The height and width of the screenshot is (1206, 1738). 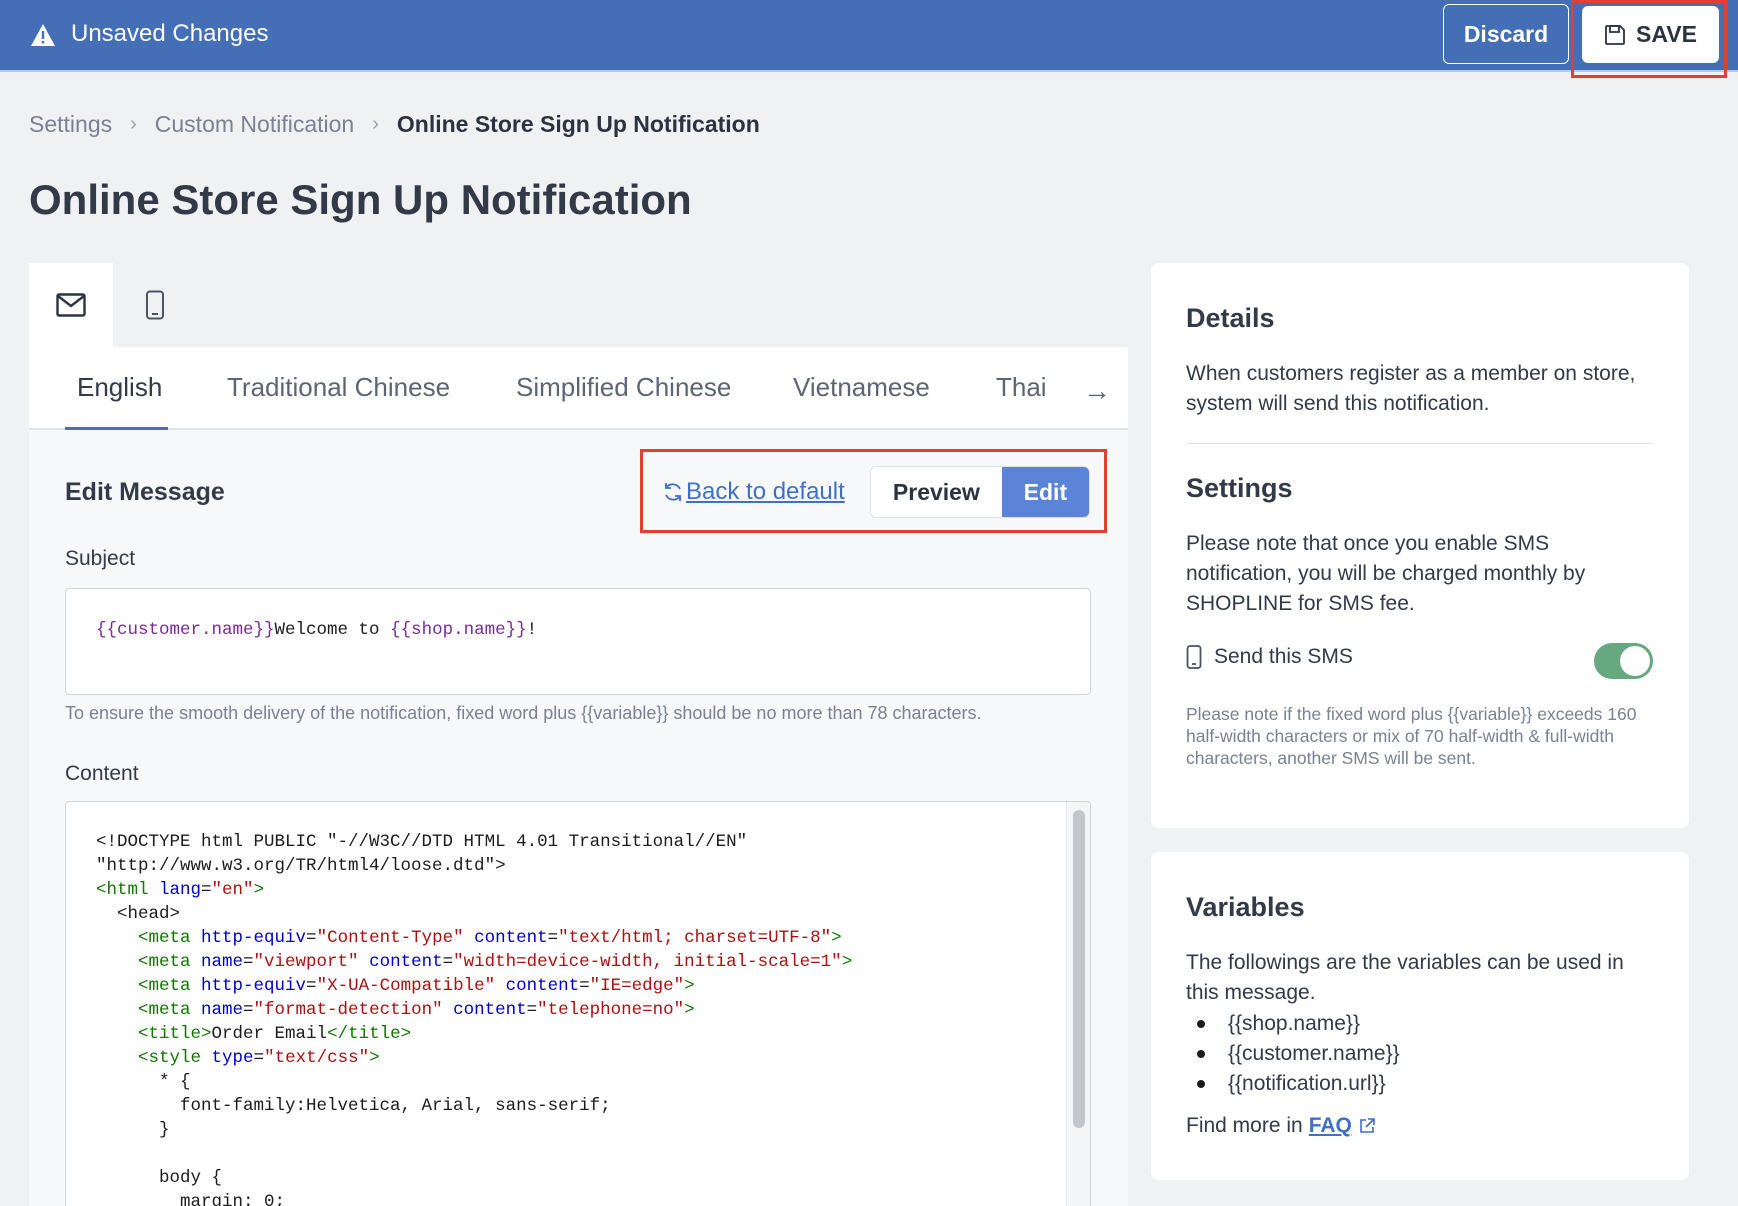 I want to click on preview-edit-toggle: Preview Edit, so click(x=980, y=492).